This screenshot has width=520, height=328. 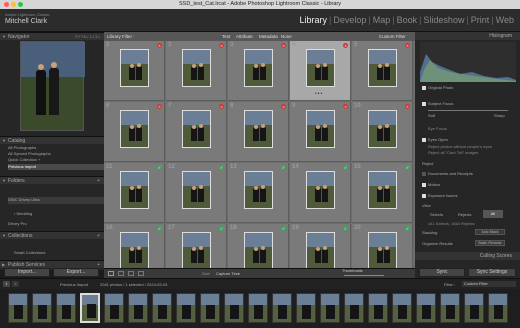 What do you see at coordinates (437, 87) in the screenshot?
I see `original-photo-check: Original Photo` at bounding box center [437, 87].